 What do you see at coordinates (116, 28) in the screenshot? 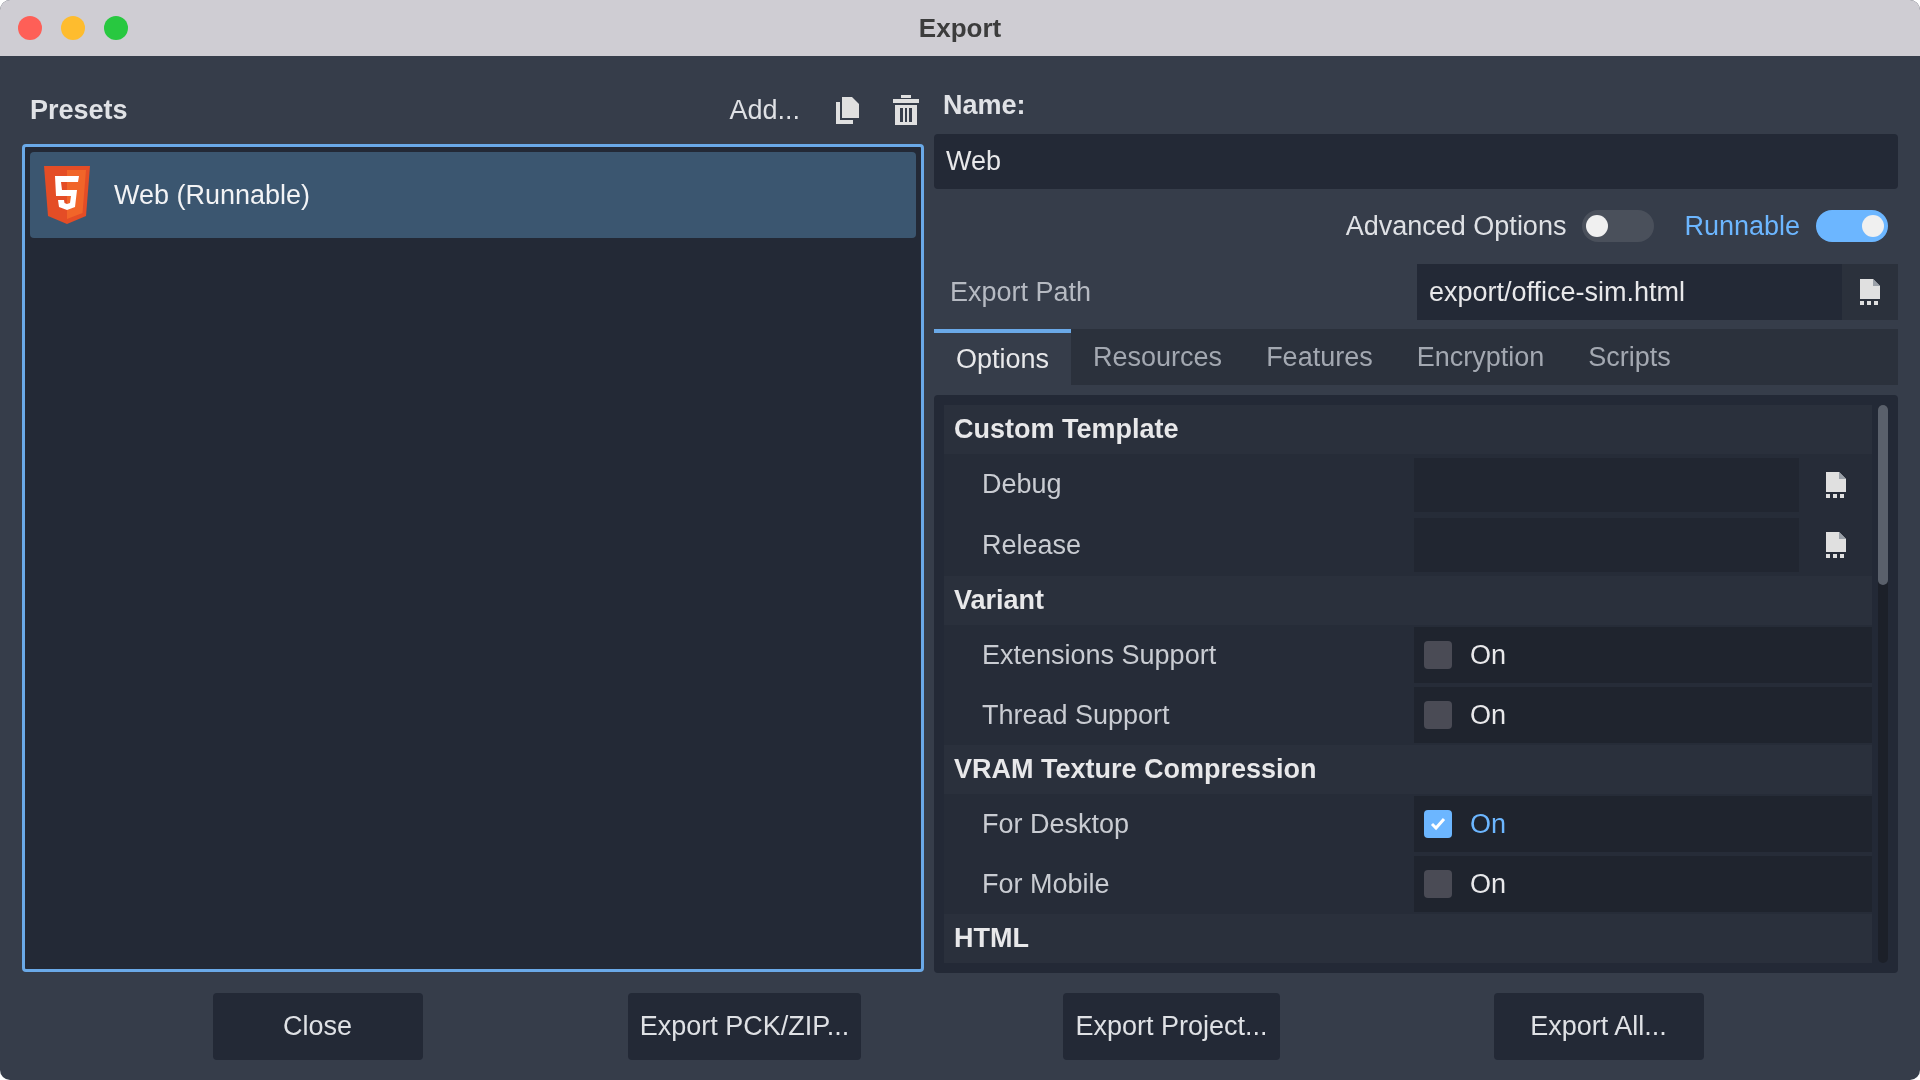
I see `maximize-window-button` at bounding box center [116, 28].